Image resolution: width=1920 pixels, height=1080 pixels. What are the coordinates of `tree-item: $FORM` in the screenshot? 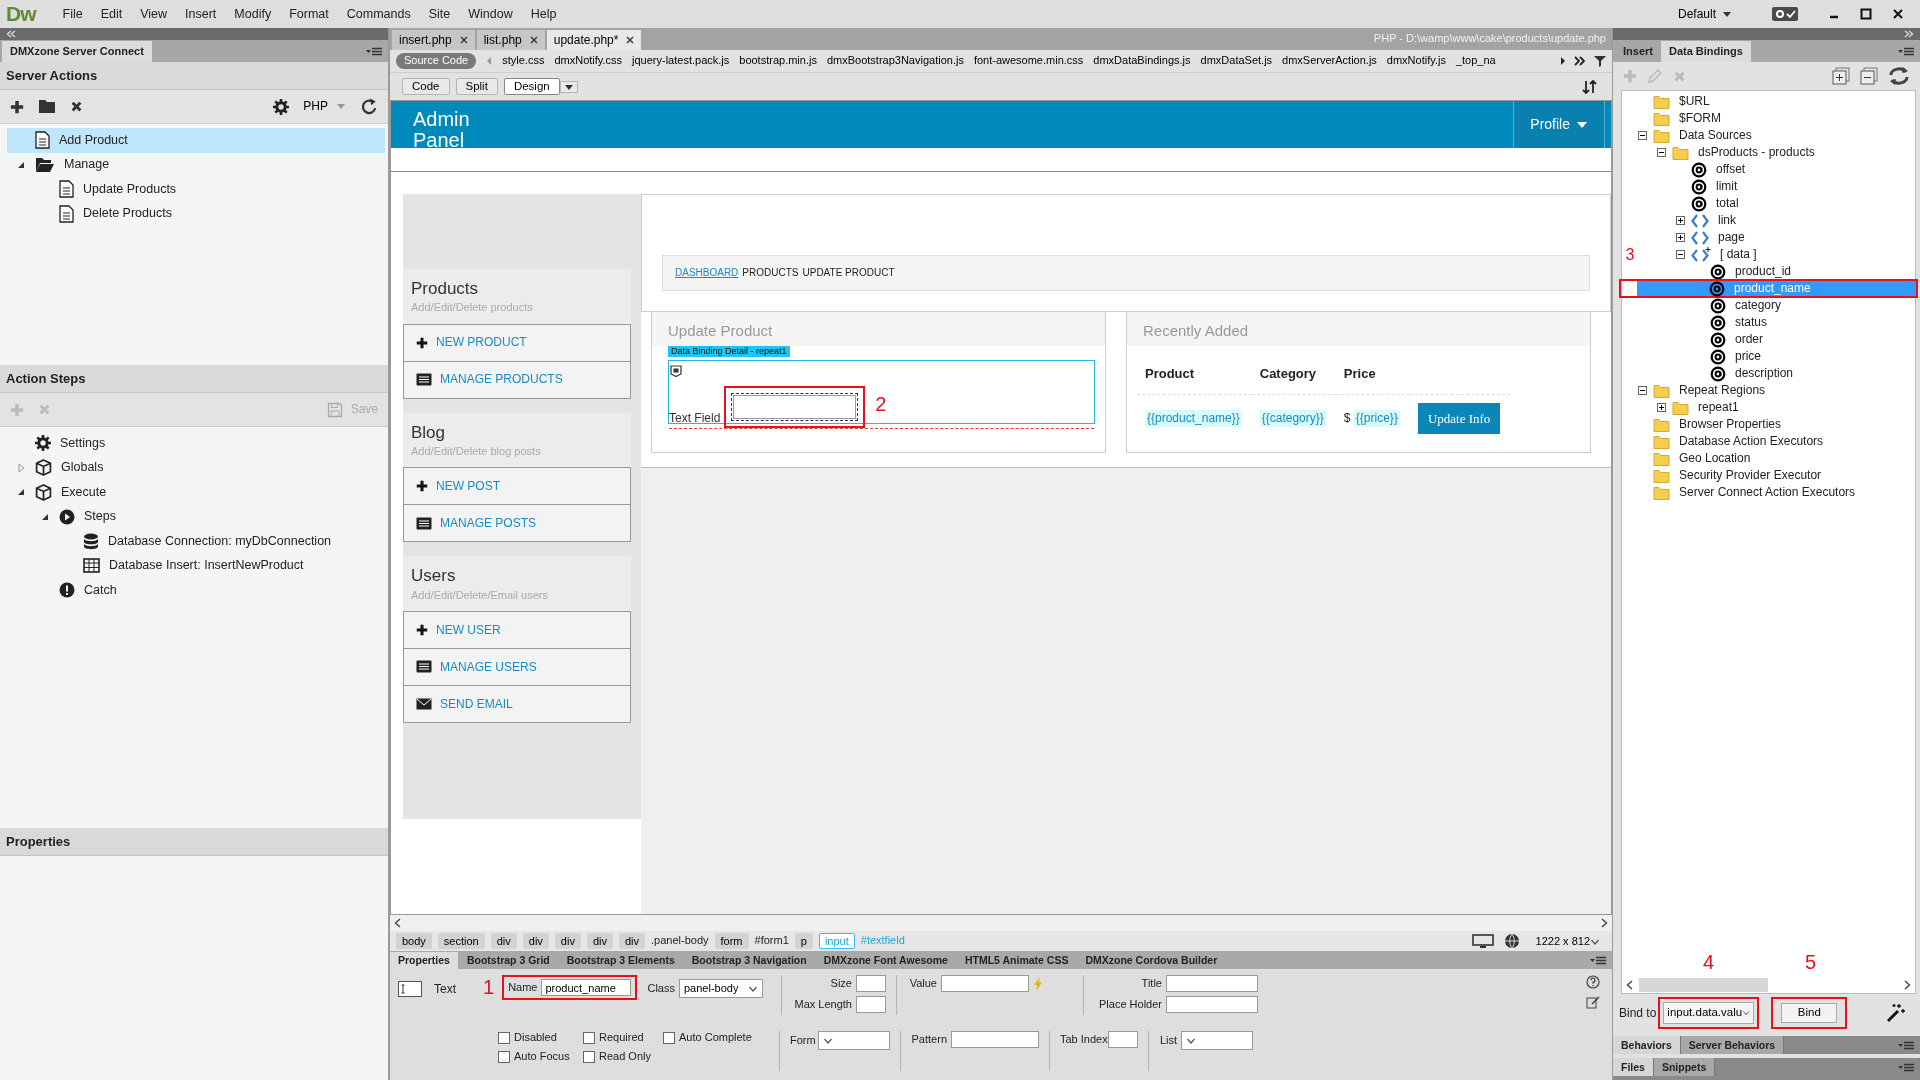 It's located at (1776, 118).